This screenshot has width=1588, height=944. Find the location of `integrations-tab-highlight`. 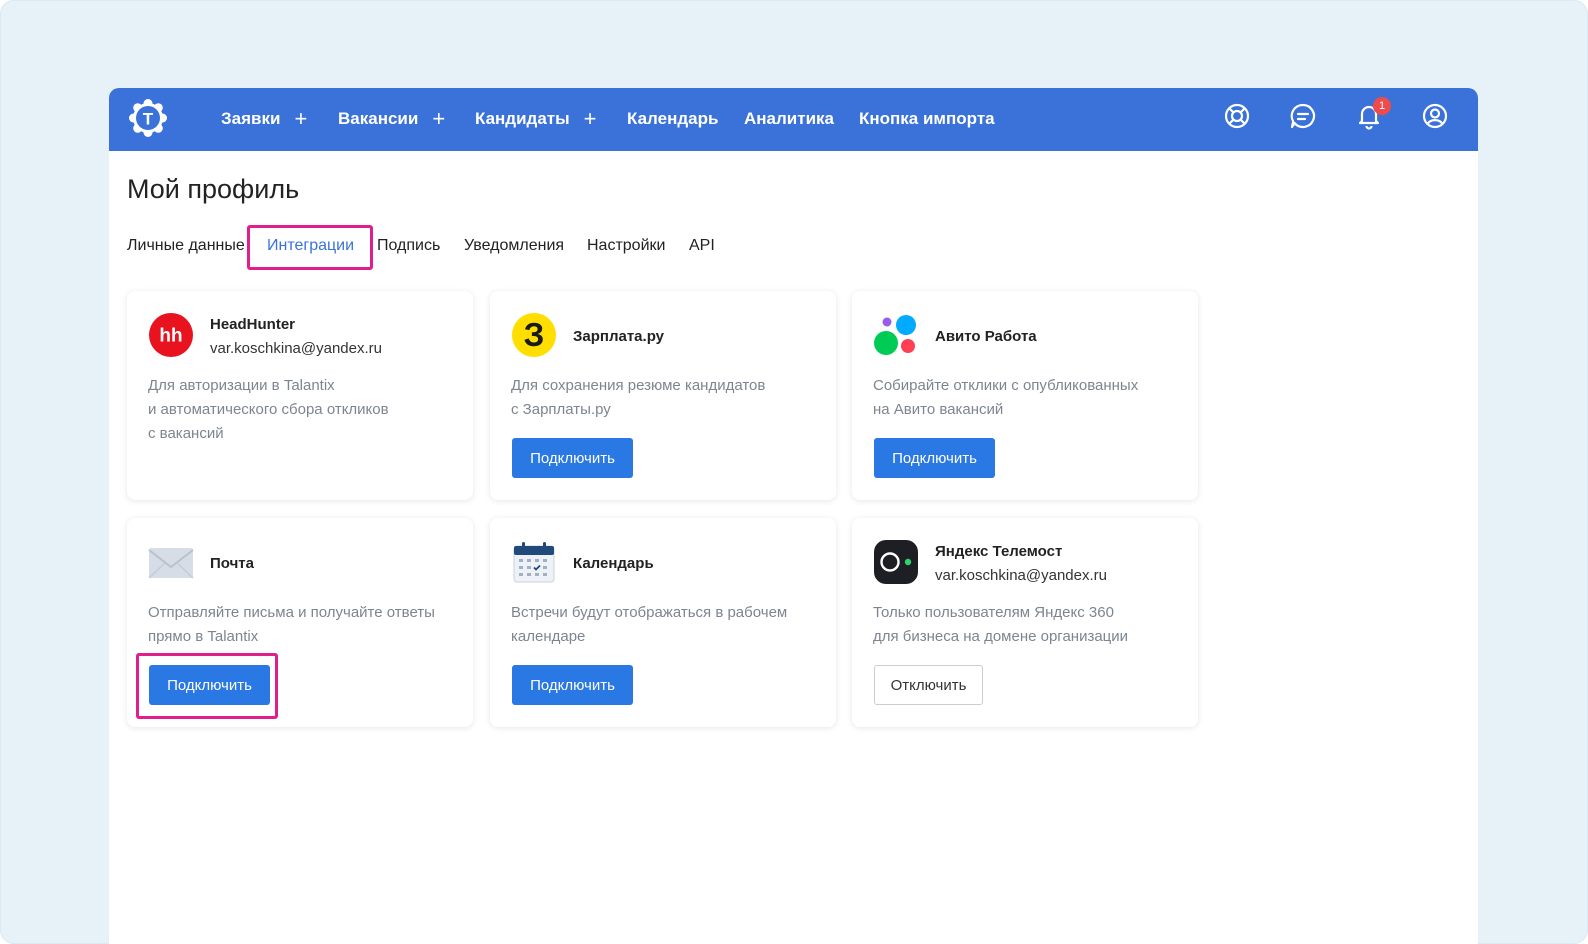

integrations-tab-highlight is located at coordinates (310, 247).